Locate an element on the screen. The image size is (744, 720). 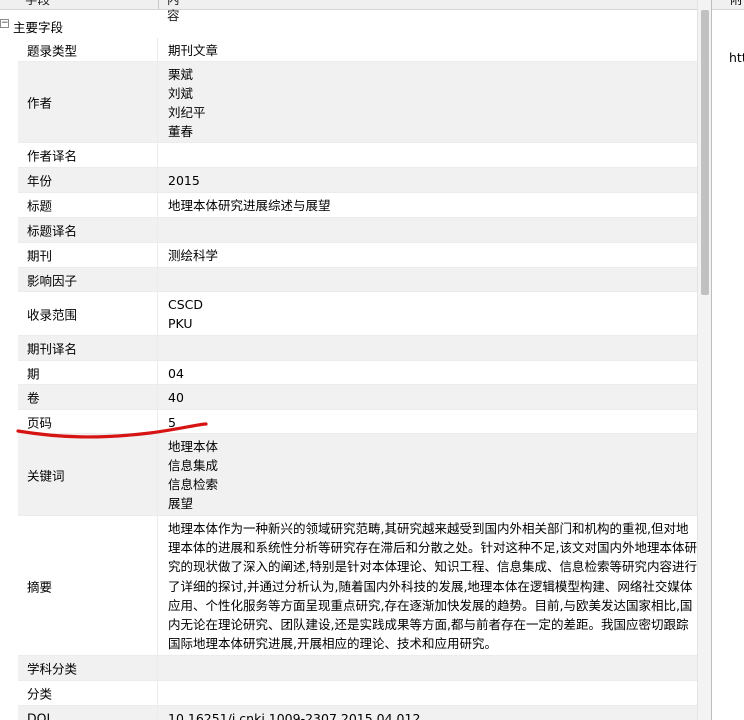
table-row: 影响因子 is located at coordinates (364, 280).